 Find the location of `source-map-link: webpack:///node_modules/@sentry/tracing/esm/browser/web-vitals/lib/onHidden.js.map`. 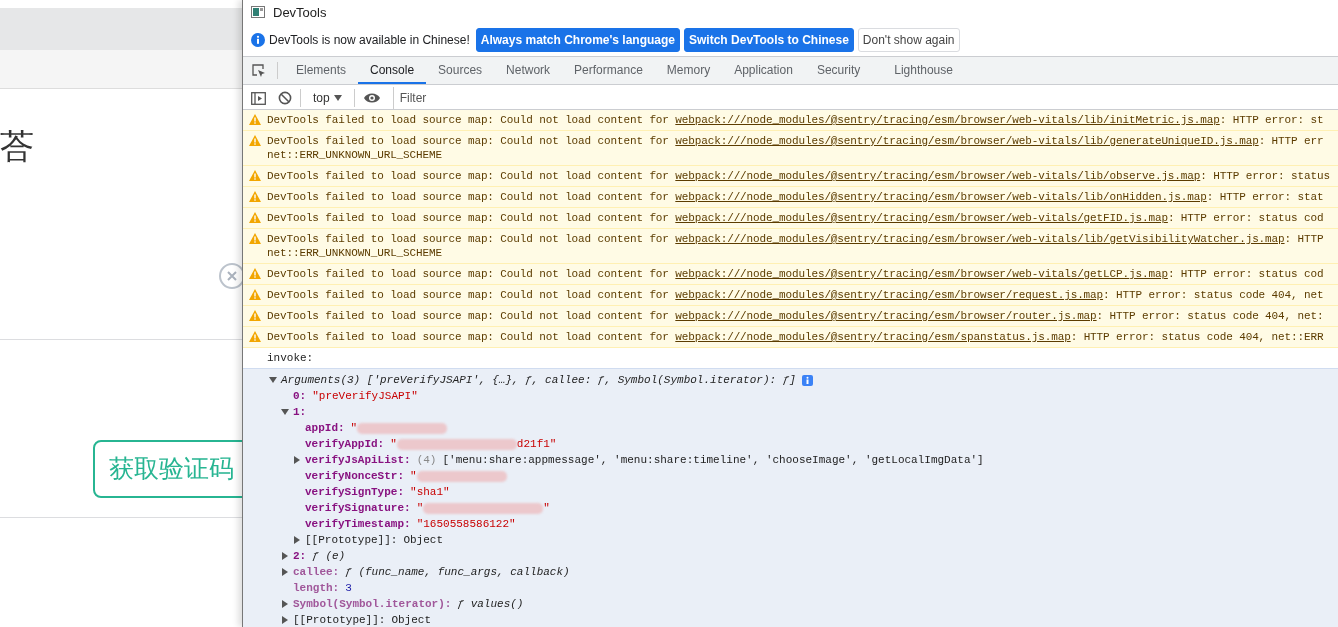

source-map-link: webpack:///node_modules/@sentry/tracing/esm/browser/web-vitals/lib/onHidden.js.map is located at coordinates (941, 197).